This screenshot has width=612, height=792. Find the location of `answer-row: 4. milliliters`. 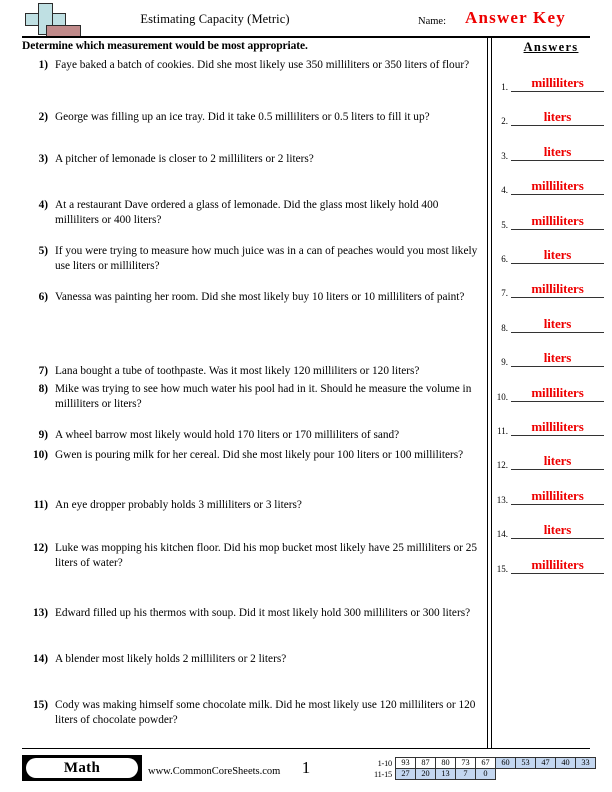

answer-row: 4. milliliters is located at coordinates (550, 182).